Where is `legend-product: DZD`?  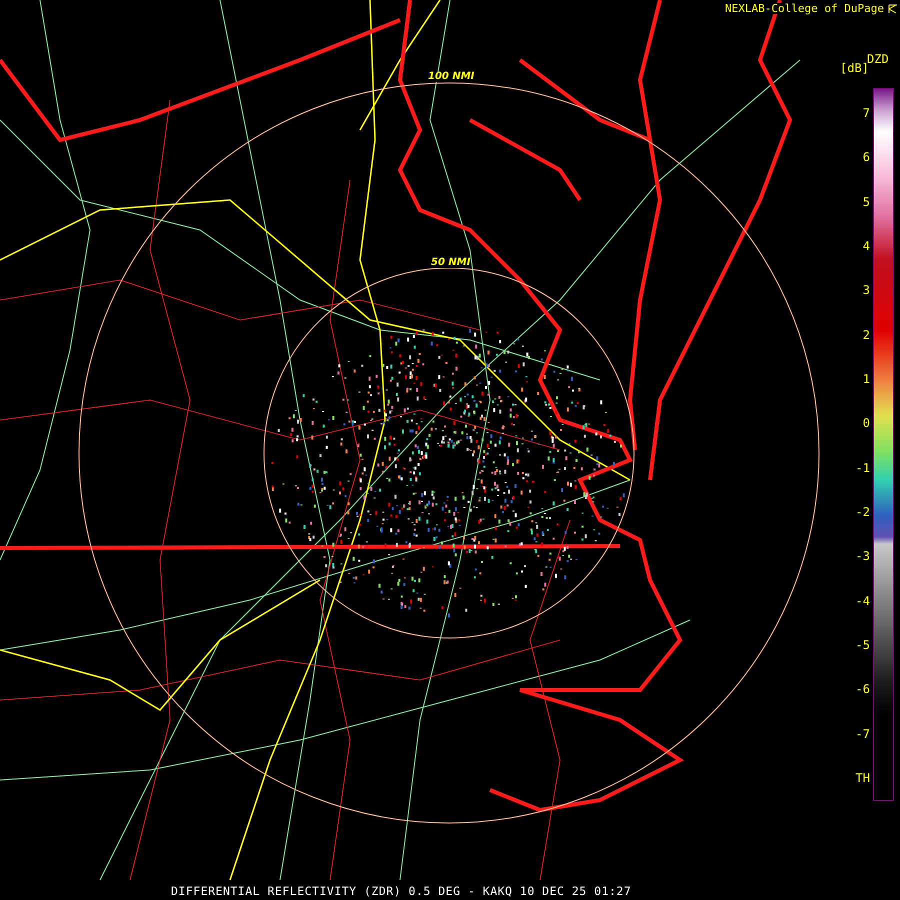 legend-product: DZD is located at coordinates (878, 59).